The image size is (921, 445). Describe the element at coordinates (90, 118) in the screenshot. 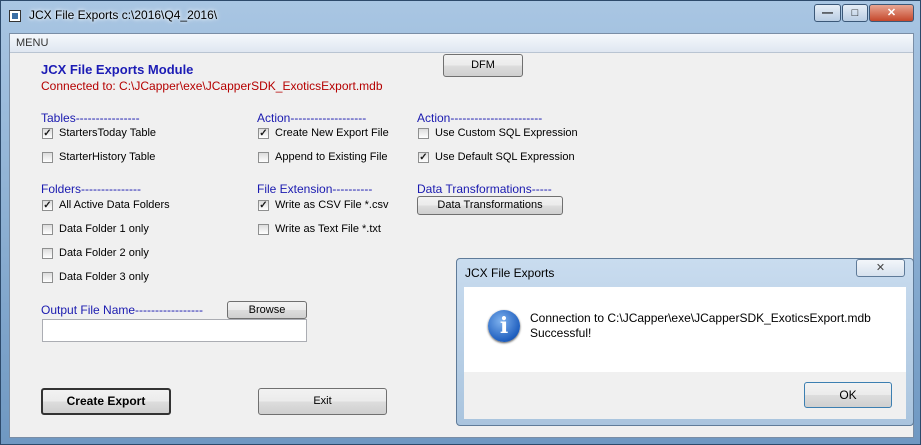

I see `tables-section-heading: Tables----------------` at that location.